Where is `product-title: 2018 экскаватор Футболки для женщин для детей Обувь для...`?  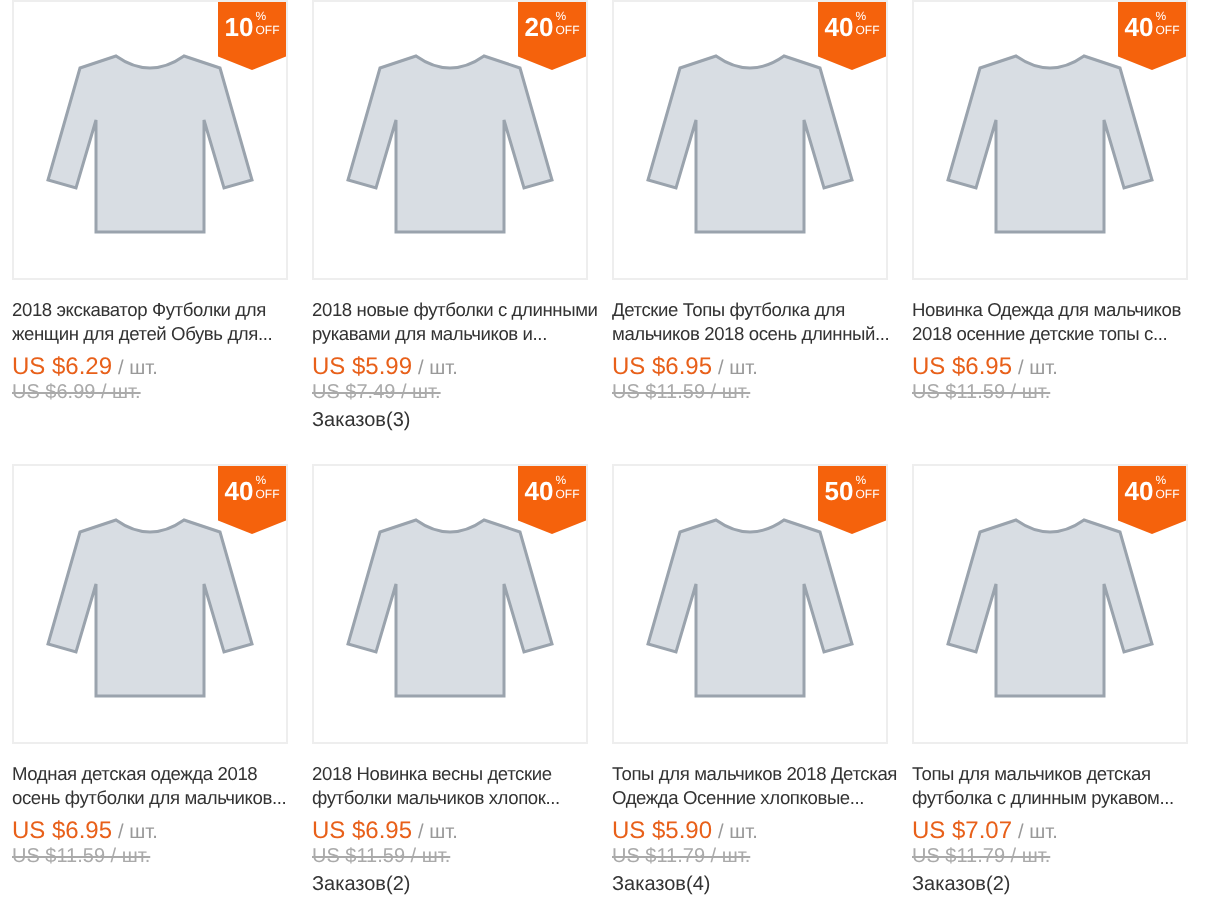
product-title: 2018 экскаватор Футболки для женщин для детей Обувь для... is located at coordinates (158, 322).